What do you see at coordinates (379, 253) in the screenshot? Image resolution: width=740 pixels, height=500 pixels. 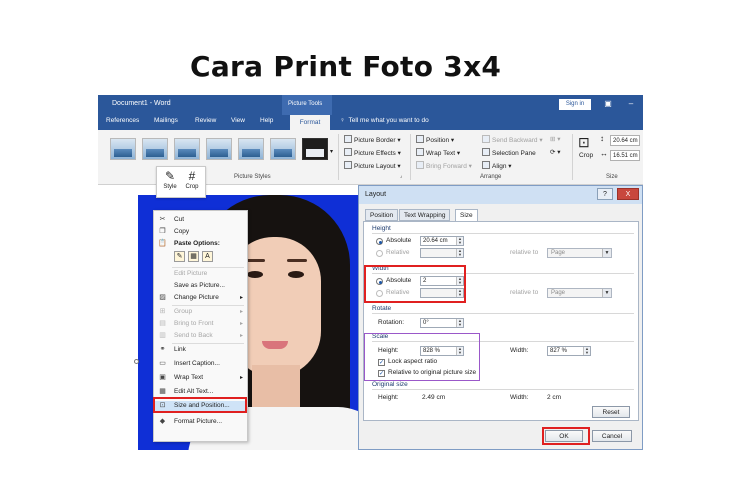 I see `height-relative-radio` at bounding box center [379, 253].